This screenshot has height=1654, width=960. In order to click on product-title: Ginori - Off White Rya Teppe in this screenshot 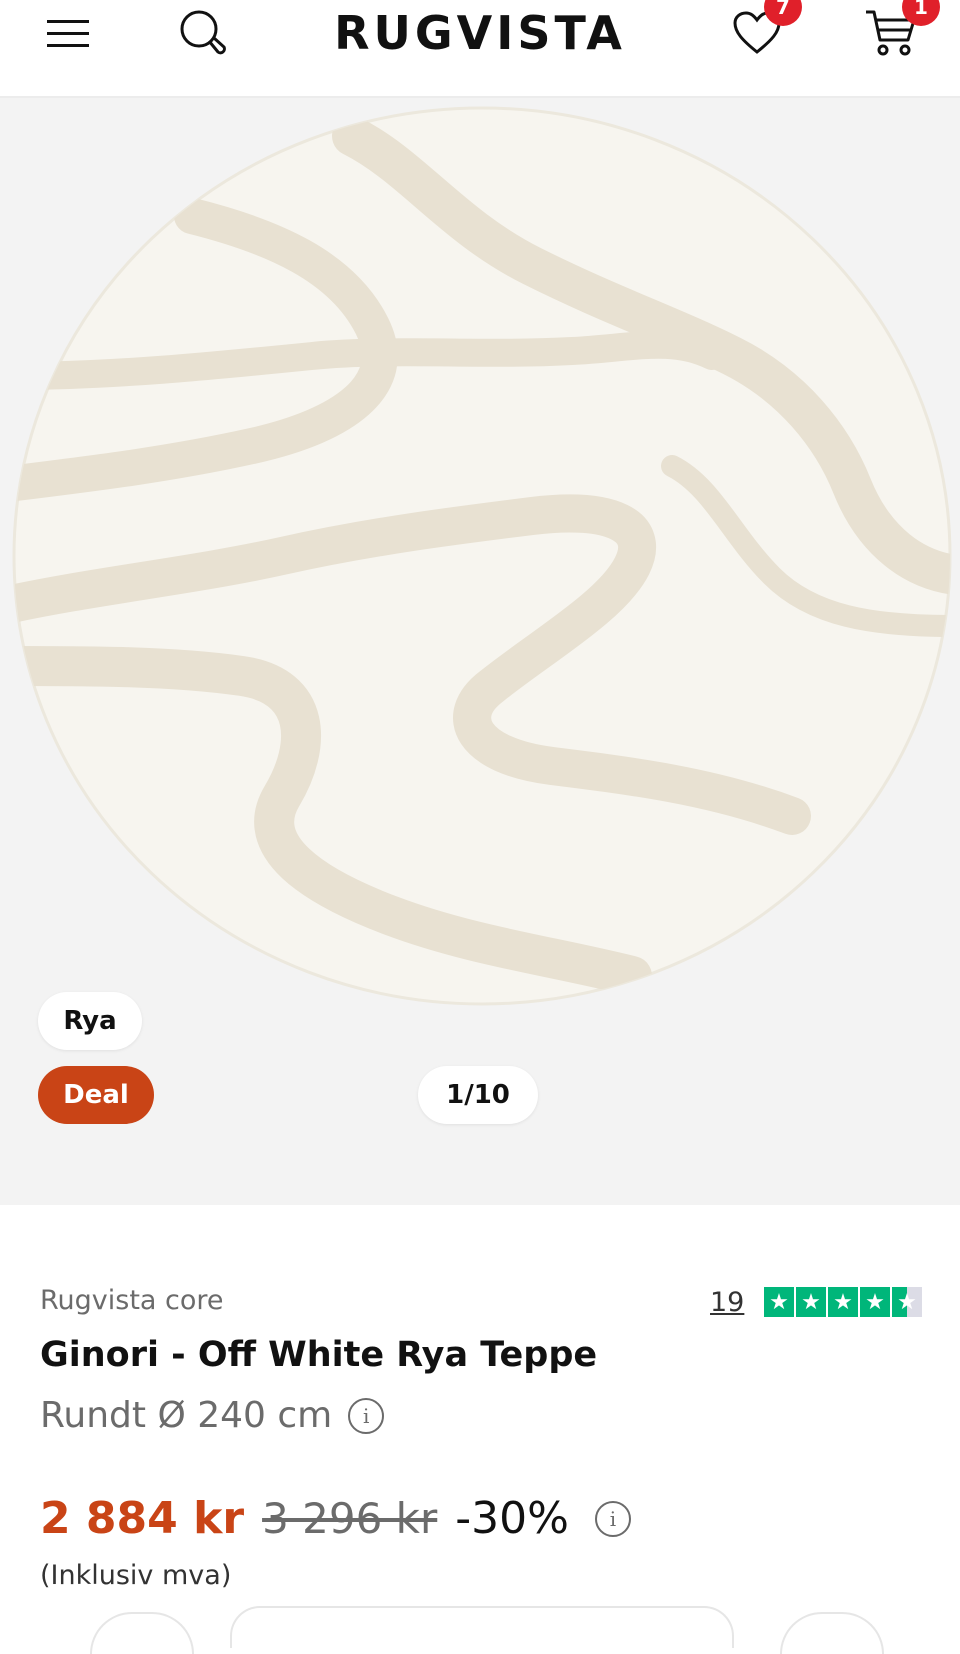, I will do `click(319, 1355)`.